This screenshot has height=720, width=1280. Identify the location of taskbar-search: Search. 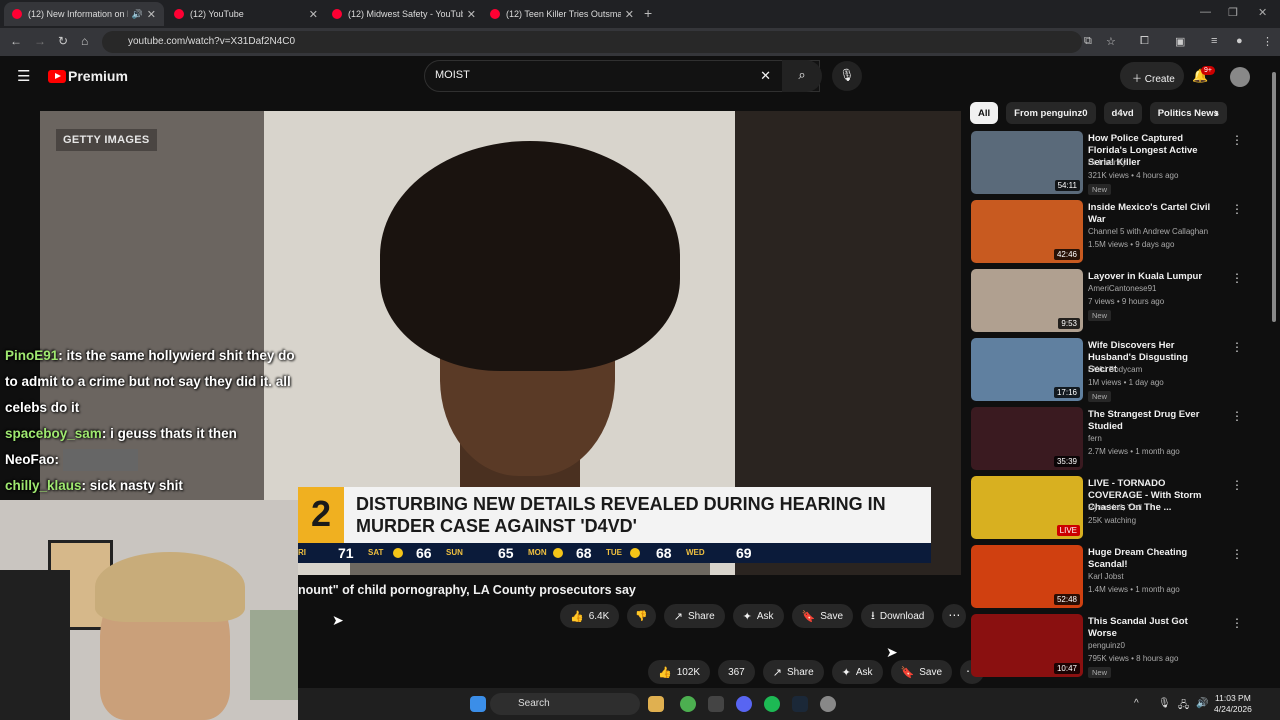
(565, 704).